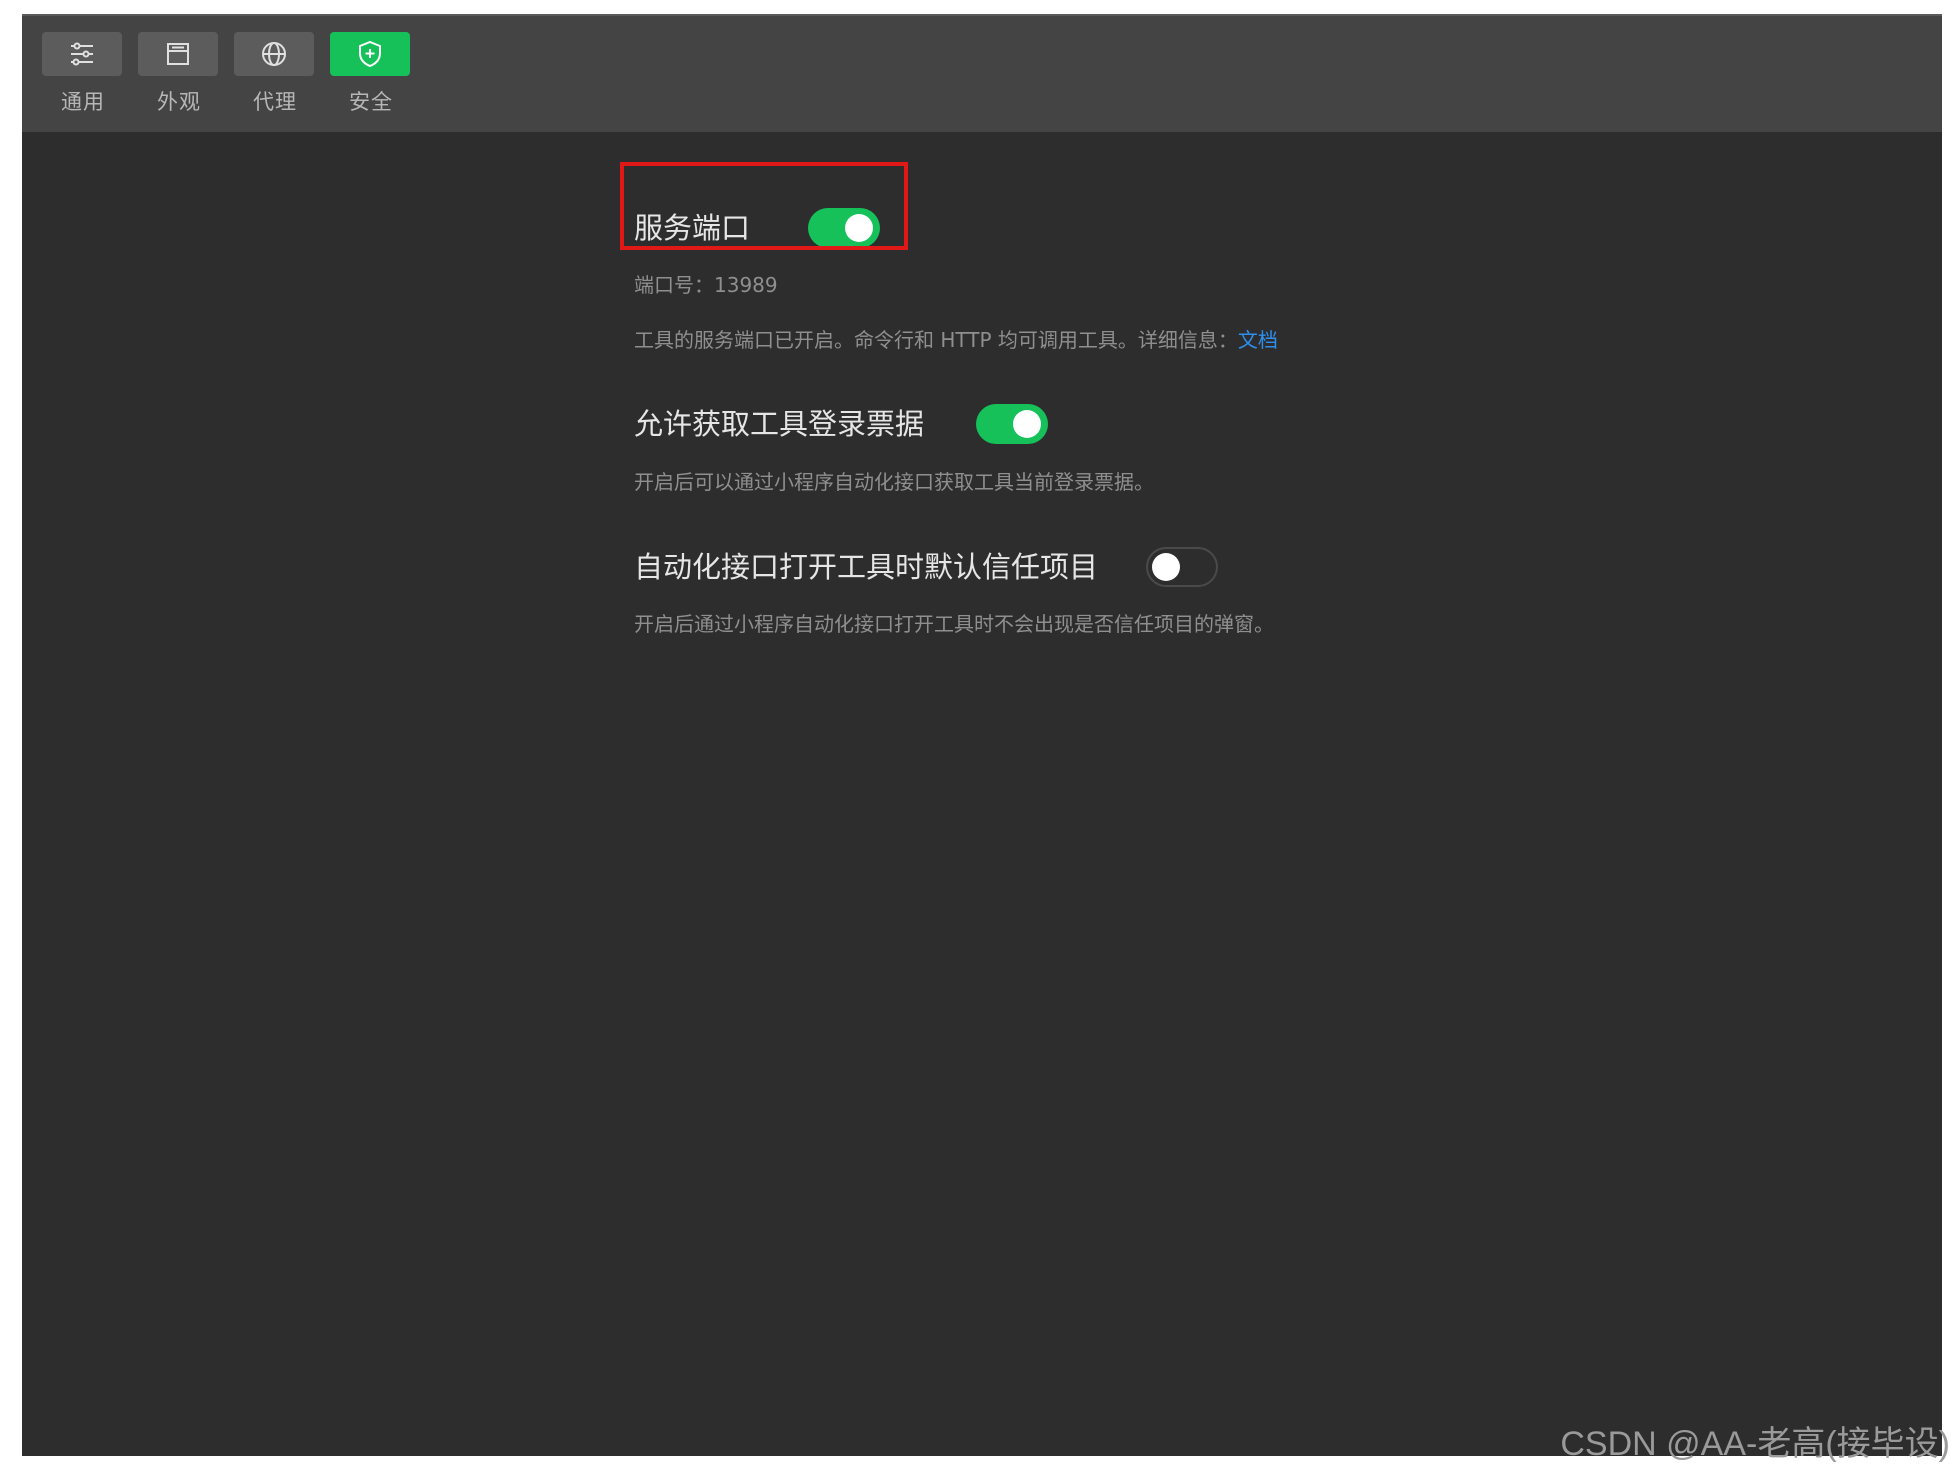 The image size is (1956, 1480). I want to click on tab-security: 安全, so click(371, 80).